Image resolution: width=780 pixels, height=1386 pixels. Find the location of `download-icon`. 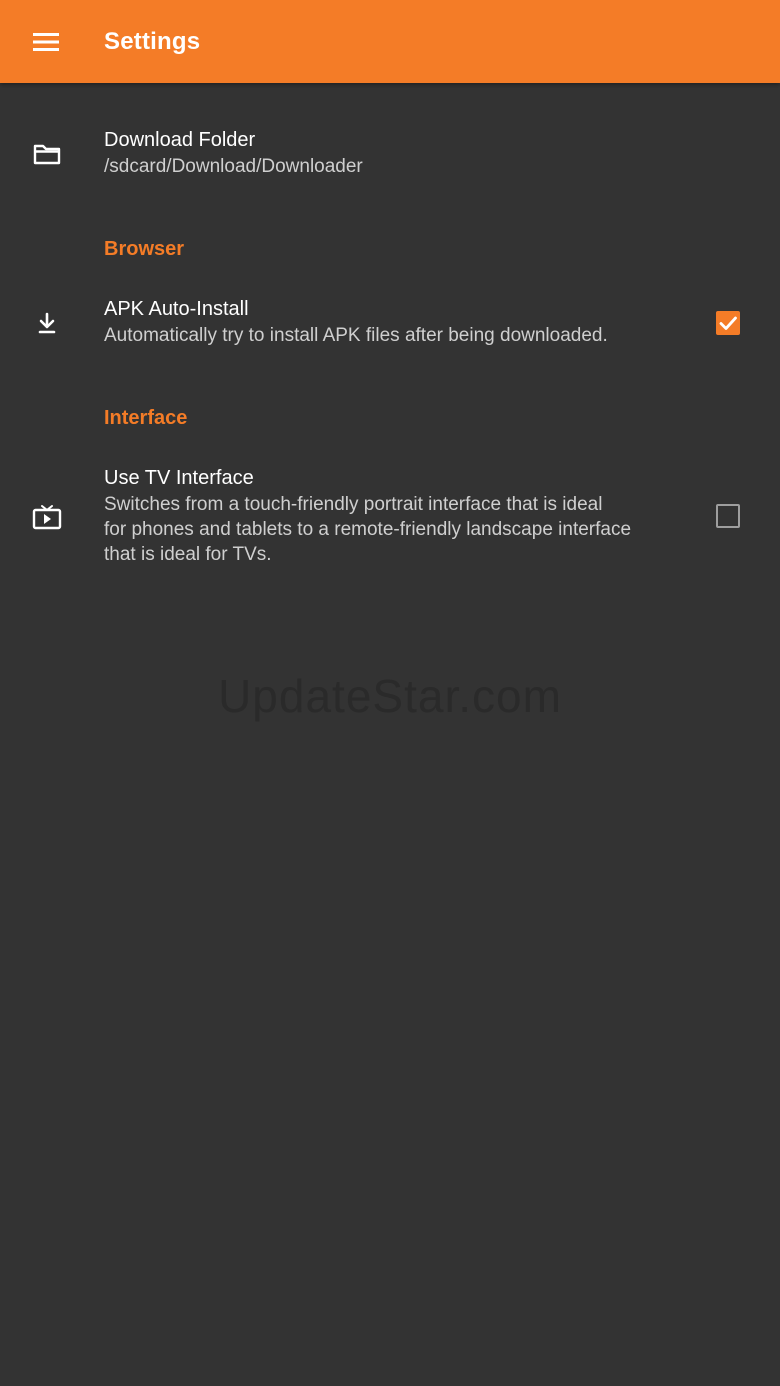

download-icon is located at coordinates (47, 323).